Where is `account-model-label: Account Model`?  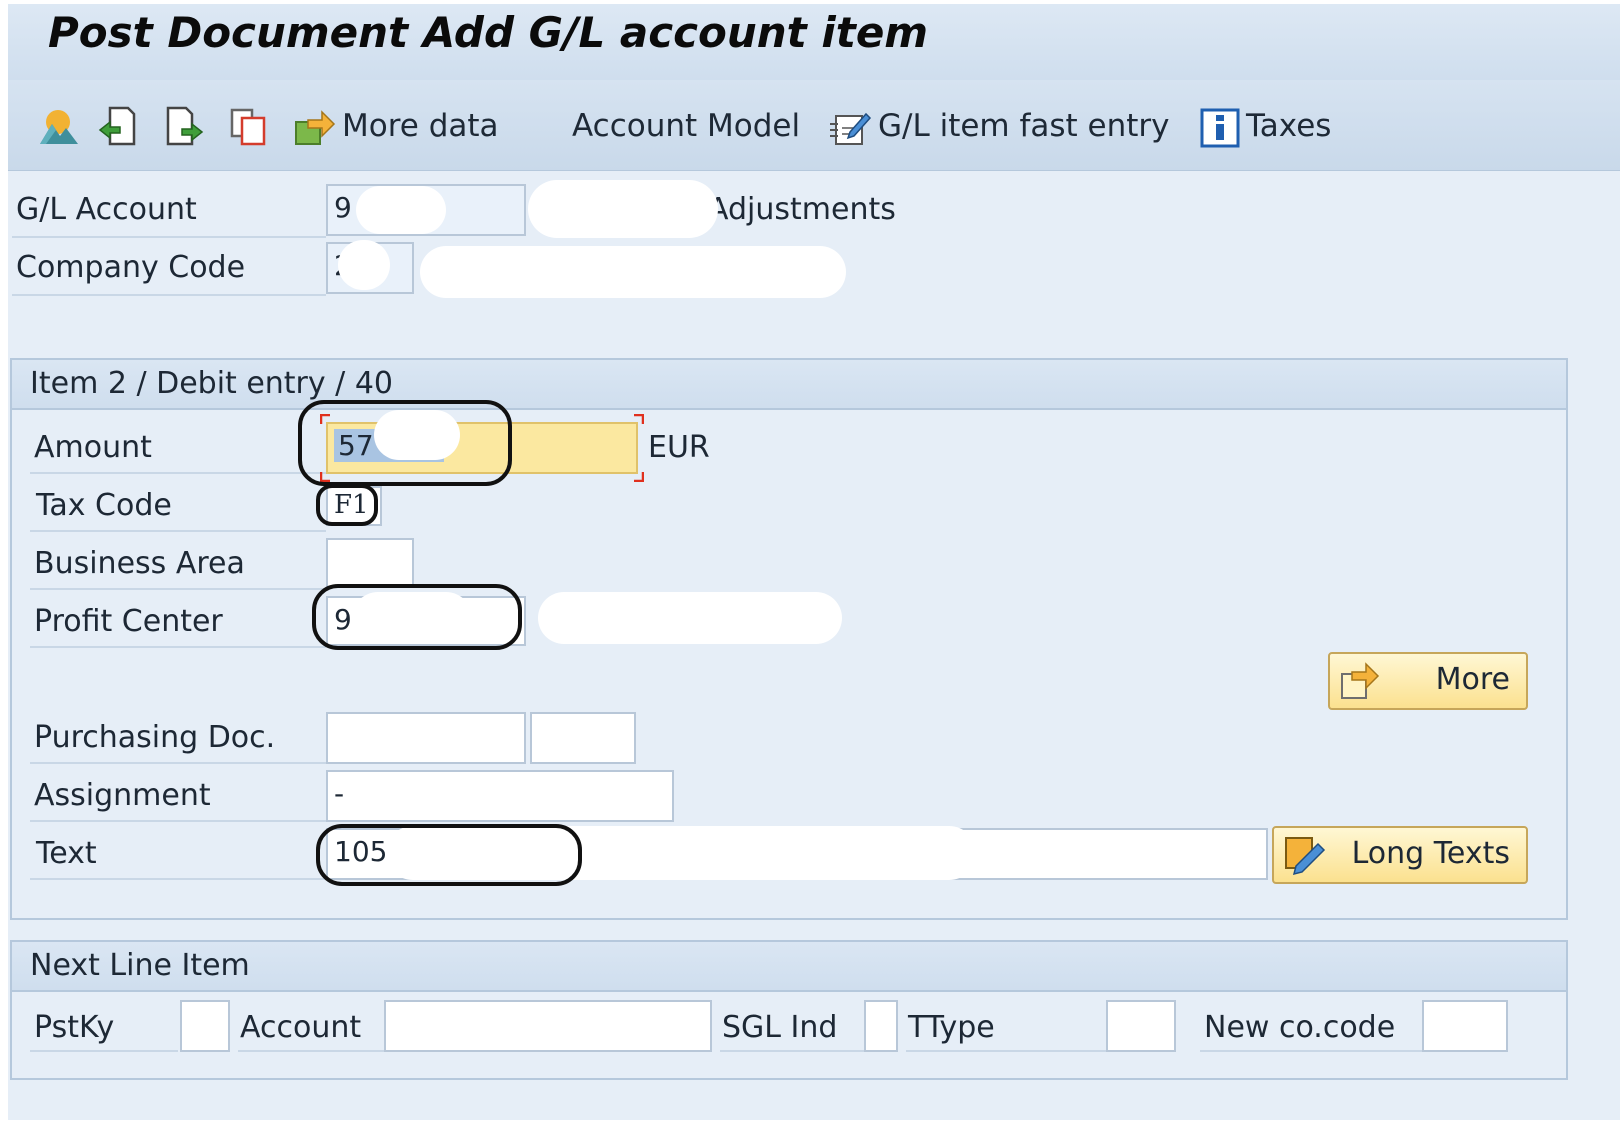 account-model-label: Account Model is located at coordinates (686, 126).